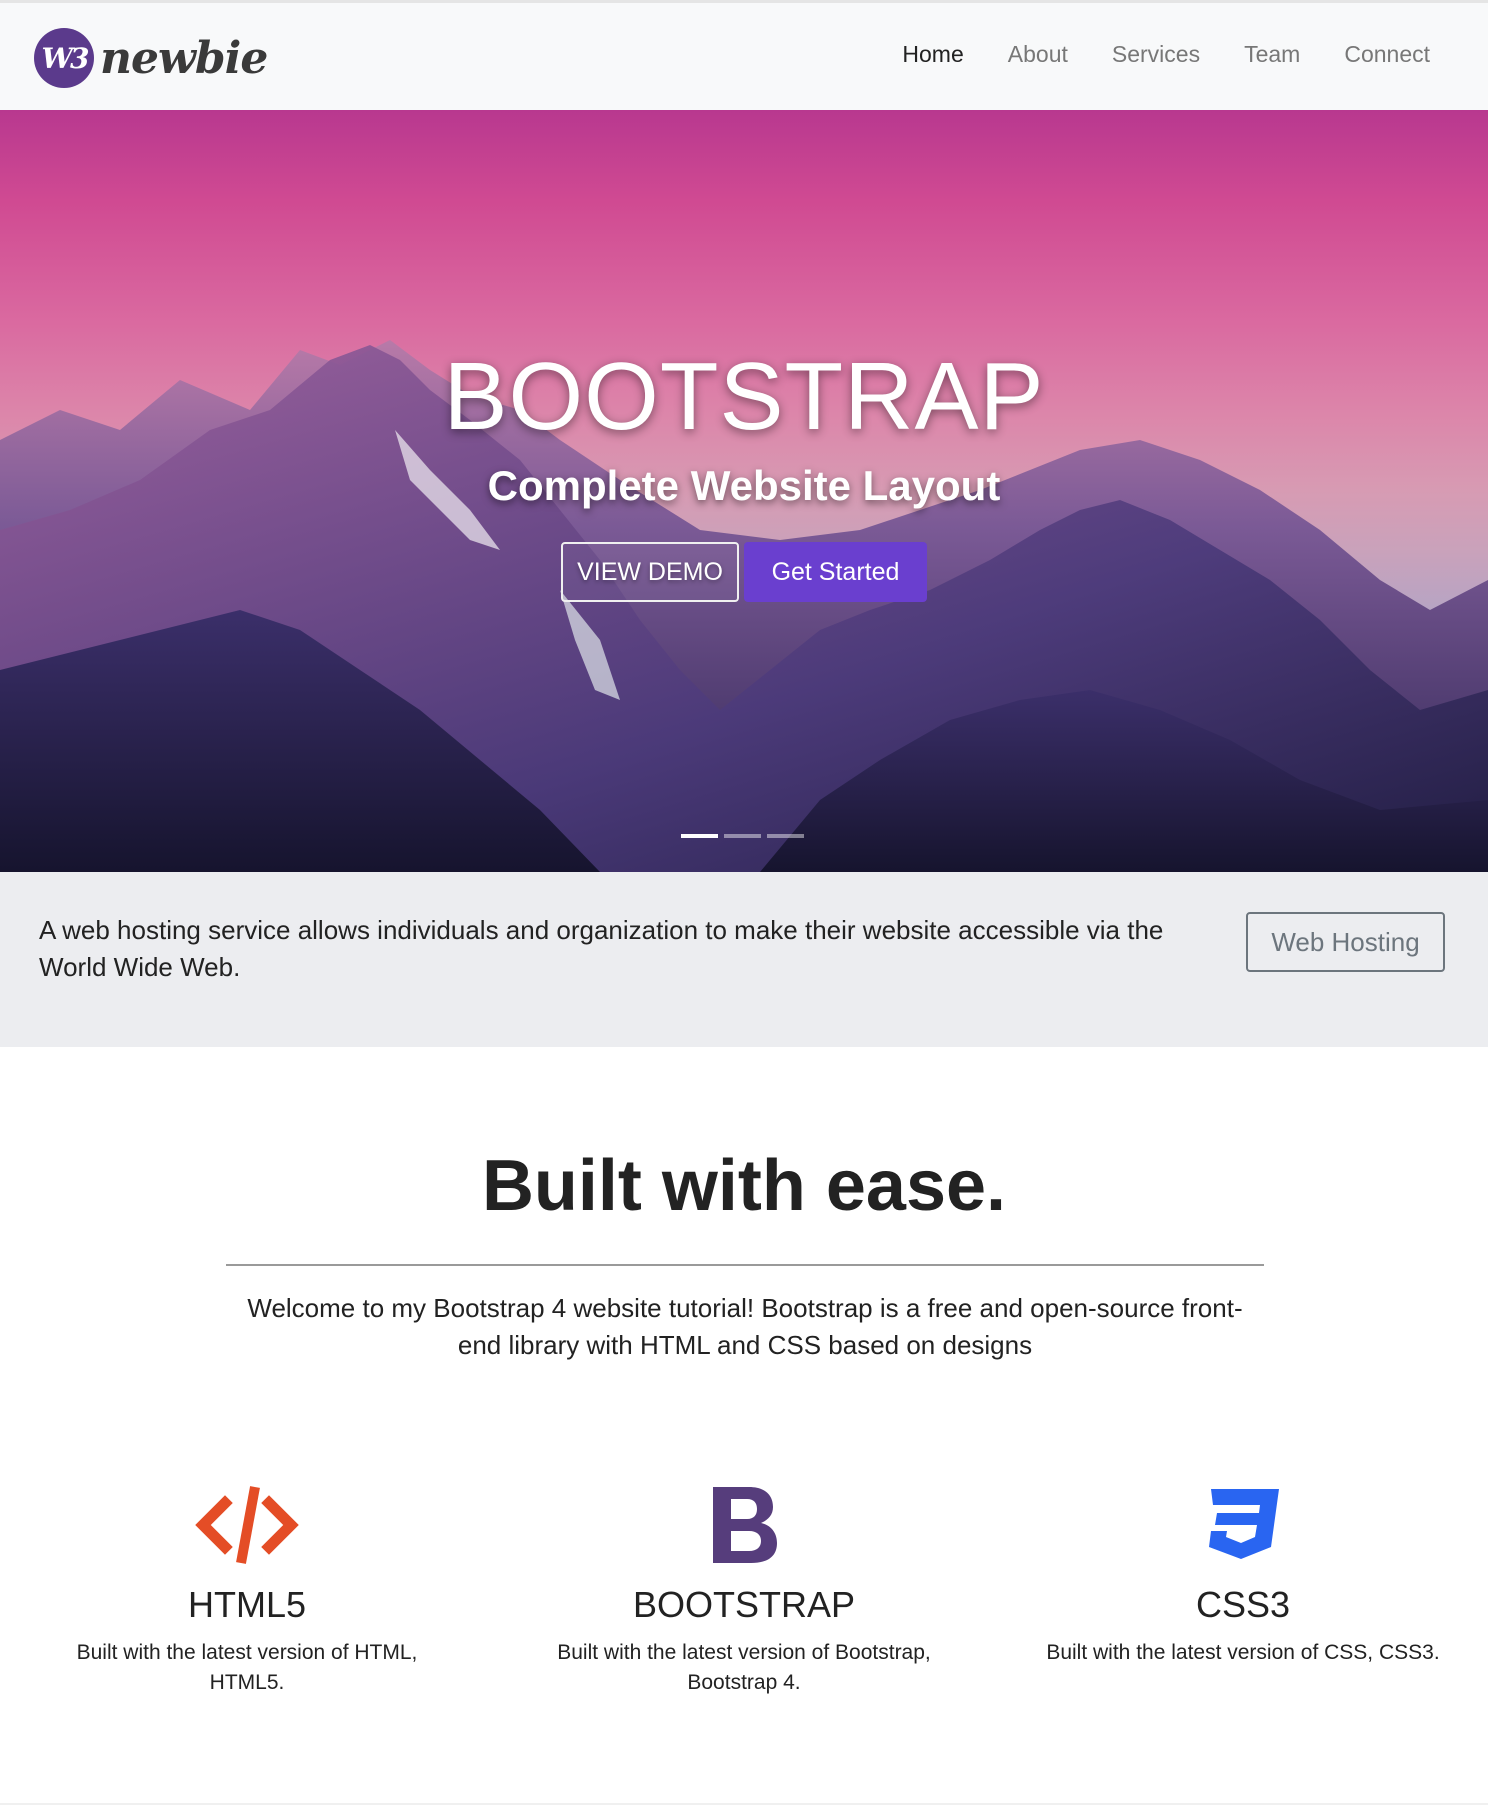  What do you see at coordinates (1156, 54) in the screenshot?
I see `nav-item-services: Services` at bounding box center [1156, 54].